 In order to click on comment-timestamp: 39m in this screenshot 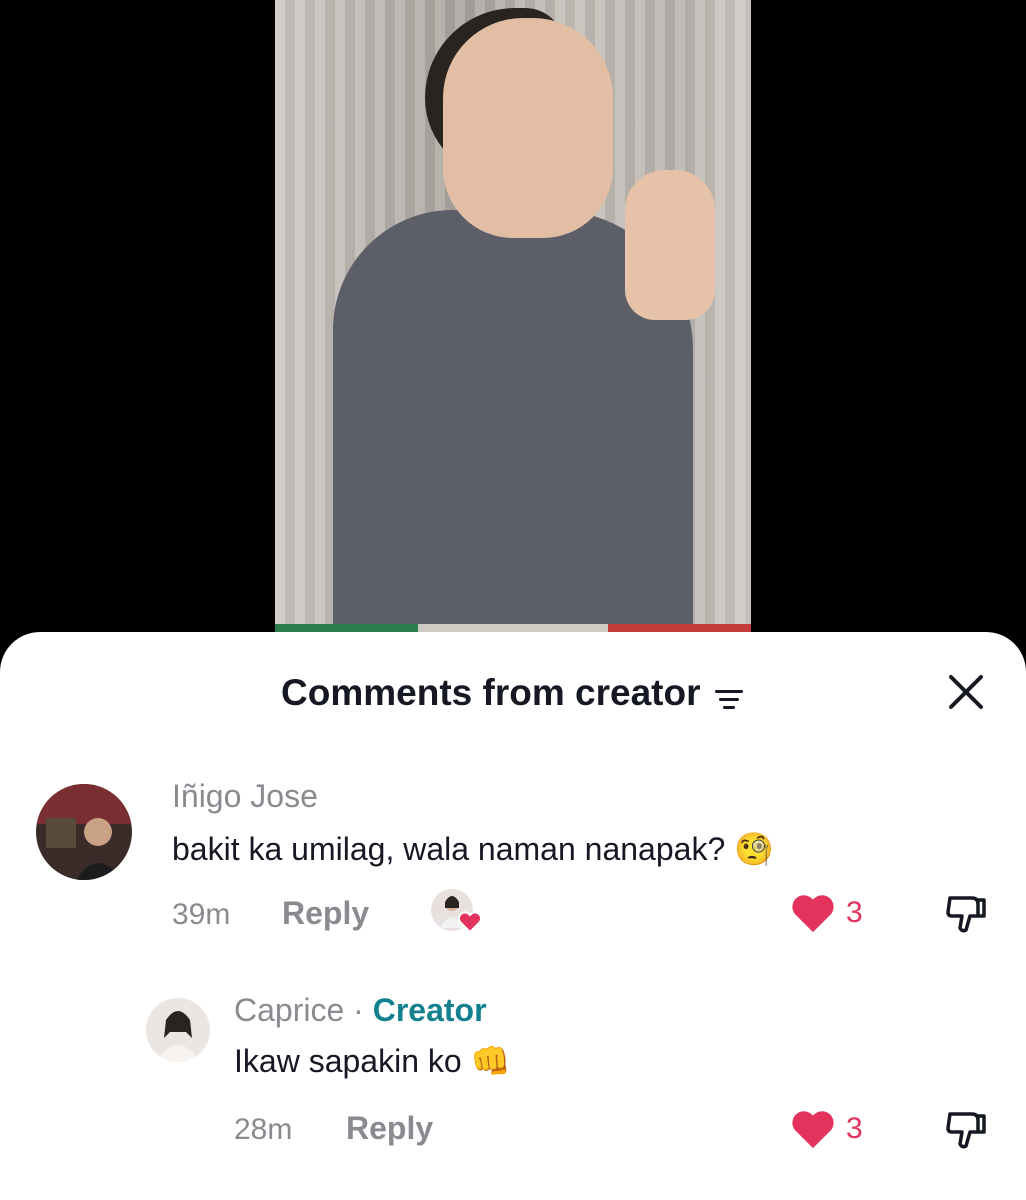, I will do `click(201, 914)`.